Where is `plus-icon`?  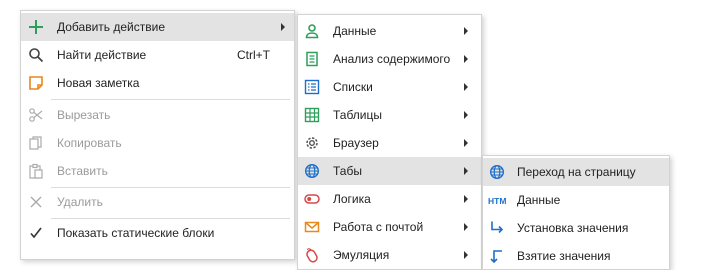
plus-icon is located at coordinates (36, 27).